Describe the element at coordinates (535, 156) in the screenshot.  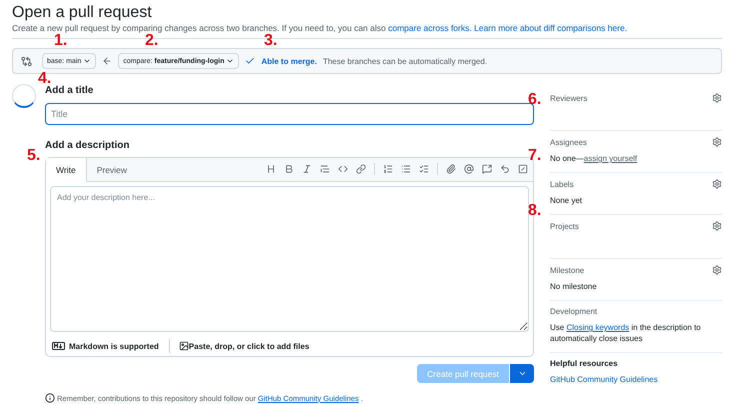
I see `annotation-number: 7.` at that location.